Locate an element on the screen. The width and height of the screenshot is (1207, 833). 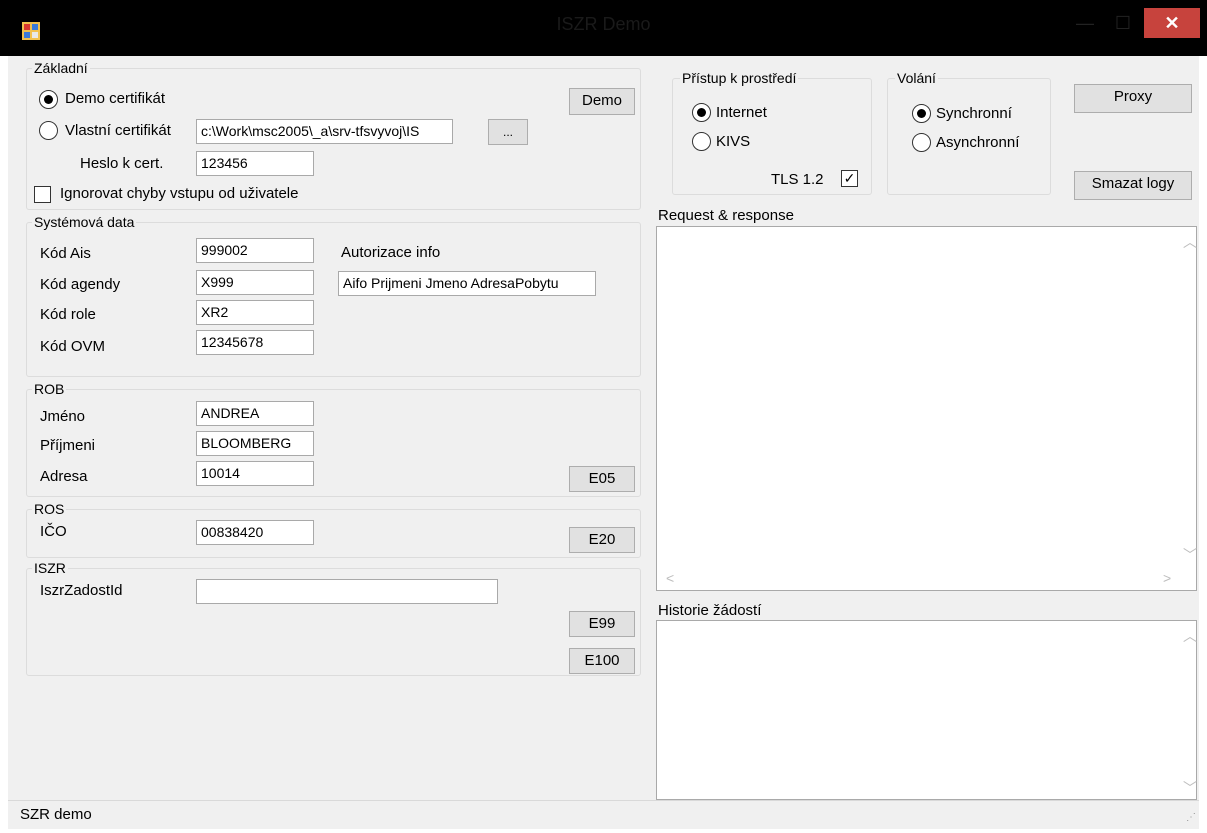
e05-button: E05 is located at coordinates (602, 479).